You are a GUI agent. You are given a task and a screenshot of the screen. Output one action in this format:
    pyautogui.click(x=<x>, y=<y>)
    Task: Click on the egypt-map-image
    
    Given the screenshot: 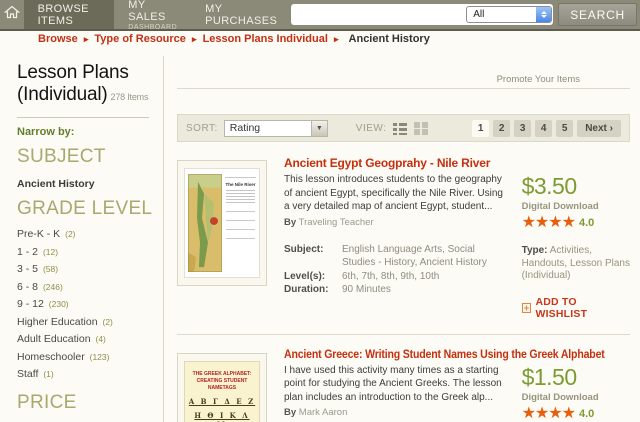 What is the action you would take?
    pyautogui.click(x=205, y=223)
    